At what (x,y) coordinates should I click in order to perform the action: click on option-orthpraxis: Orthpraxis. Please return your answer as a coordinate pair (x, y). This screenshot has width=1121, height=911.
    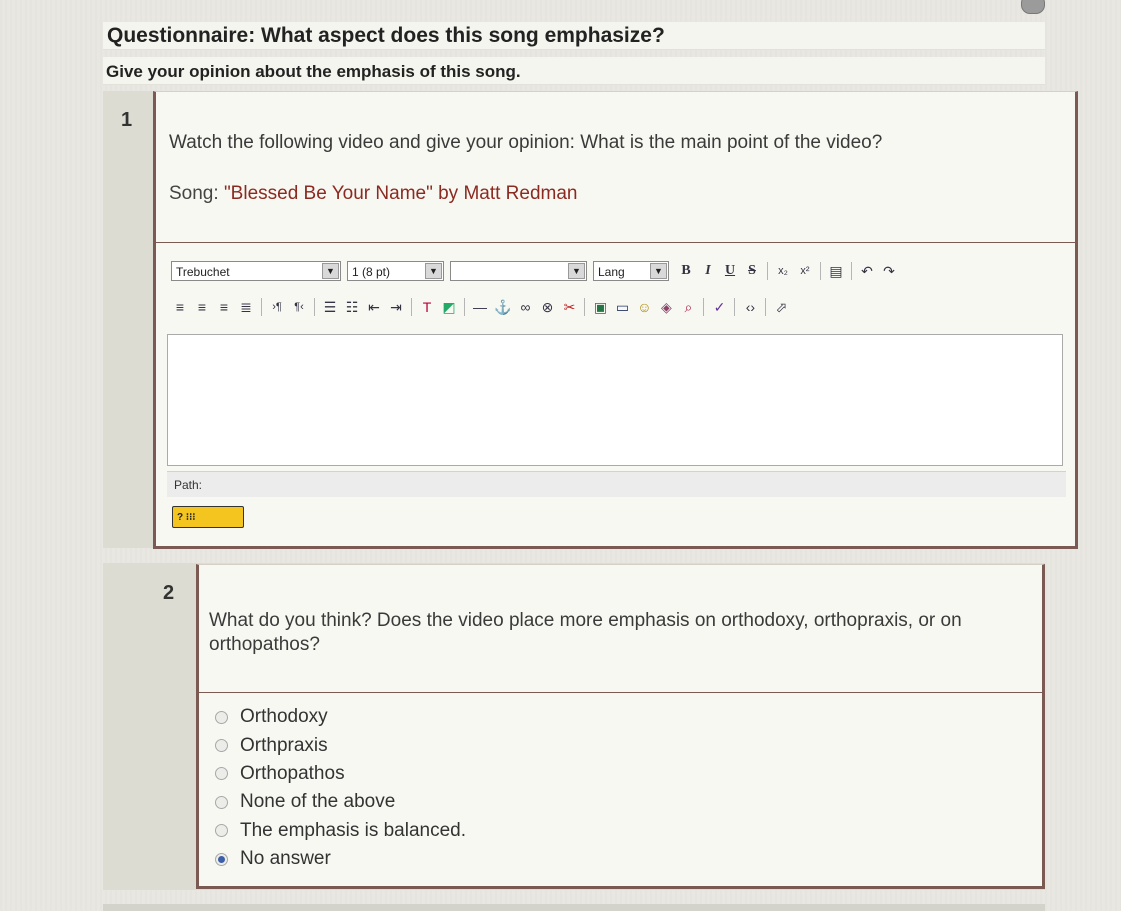
    Looking at the image, I should click on (340, 745).